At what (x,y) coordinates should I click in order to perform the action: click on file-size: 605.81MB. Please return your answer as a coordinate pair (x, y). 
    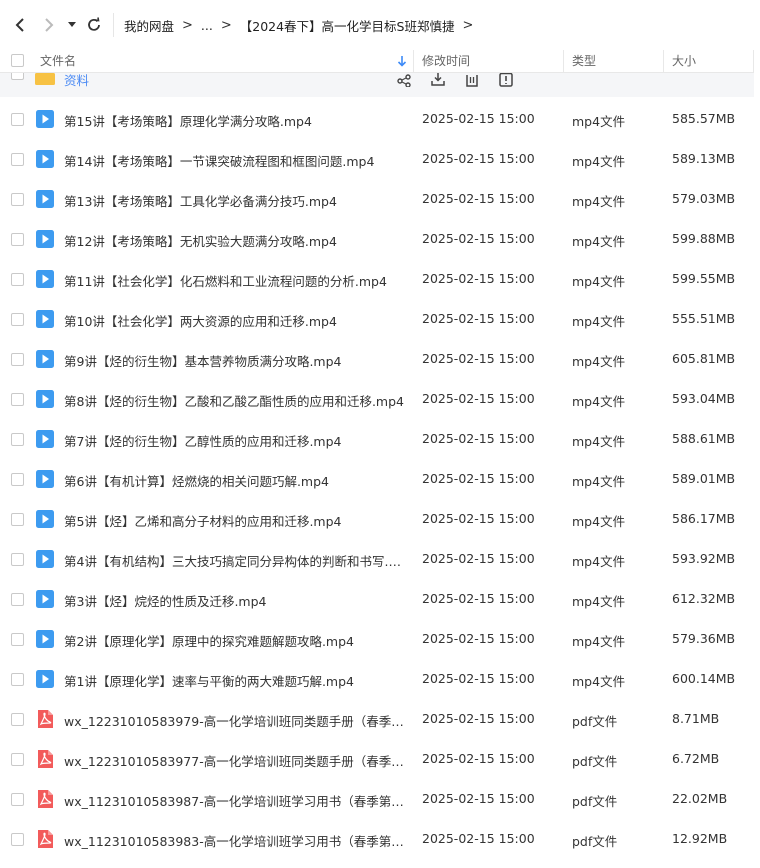
    Looking at the image, I should click on (704, 358).